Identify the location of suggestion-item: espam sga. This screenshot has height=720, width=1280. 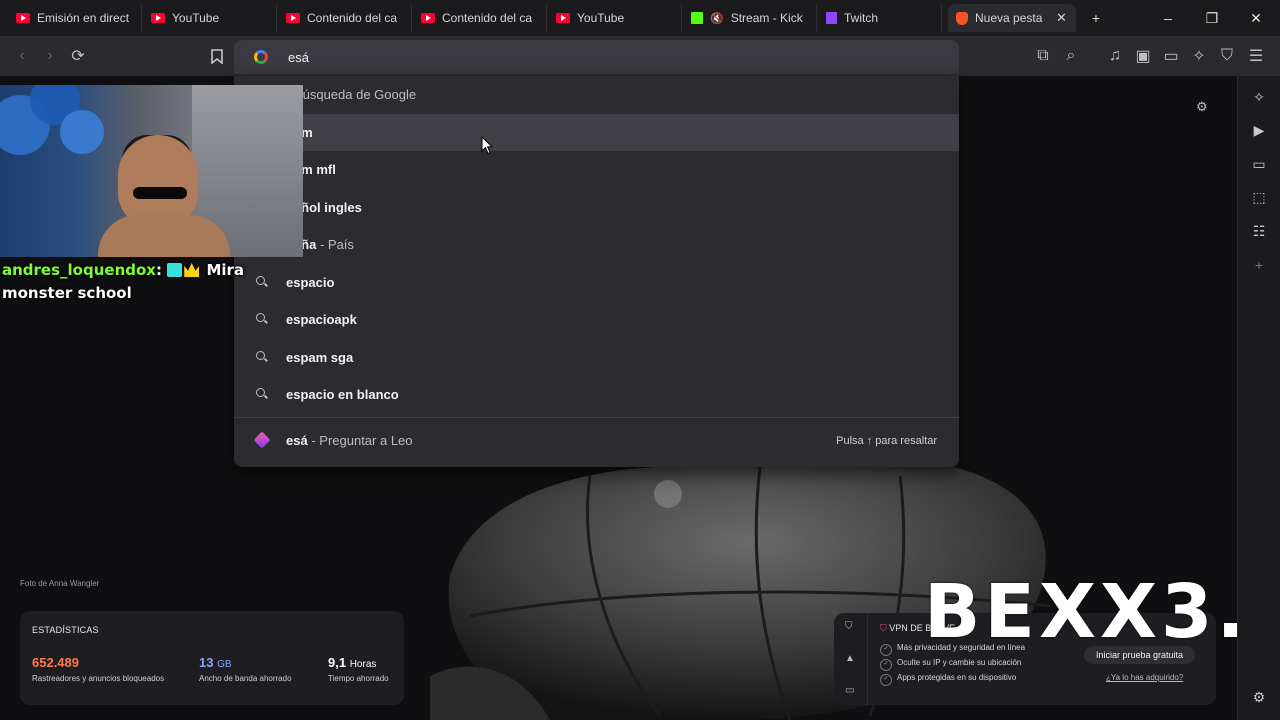
(596, 357).